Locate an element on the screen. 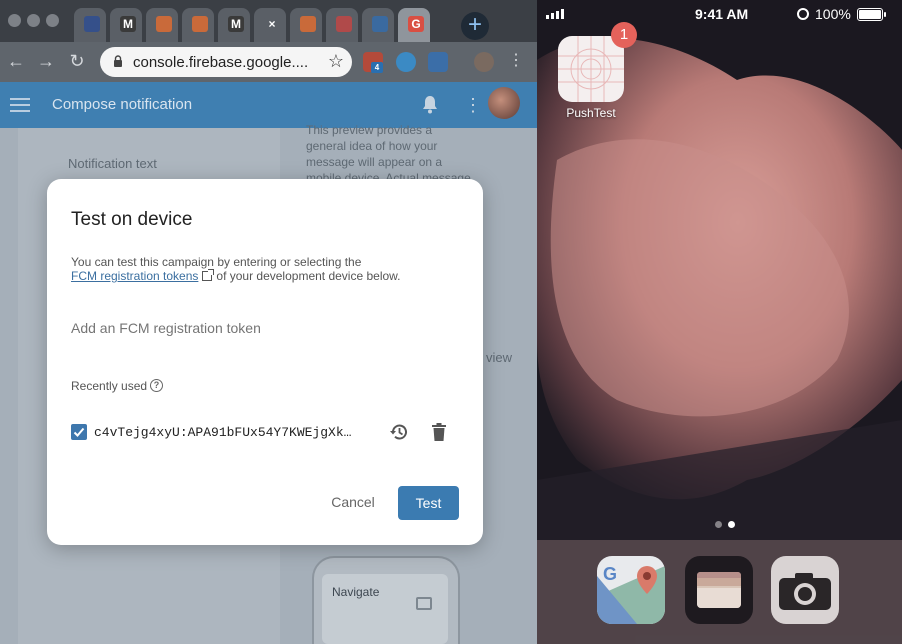  camera-icon is located at coordinates (805, 591).